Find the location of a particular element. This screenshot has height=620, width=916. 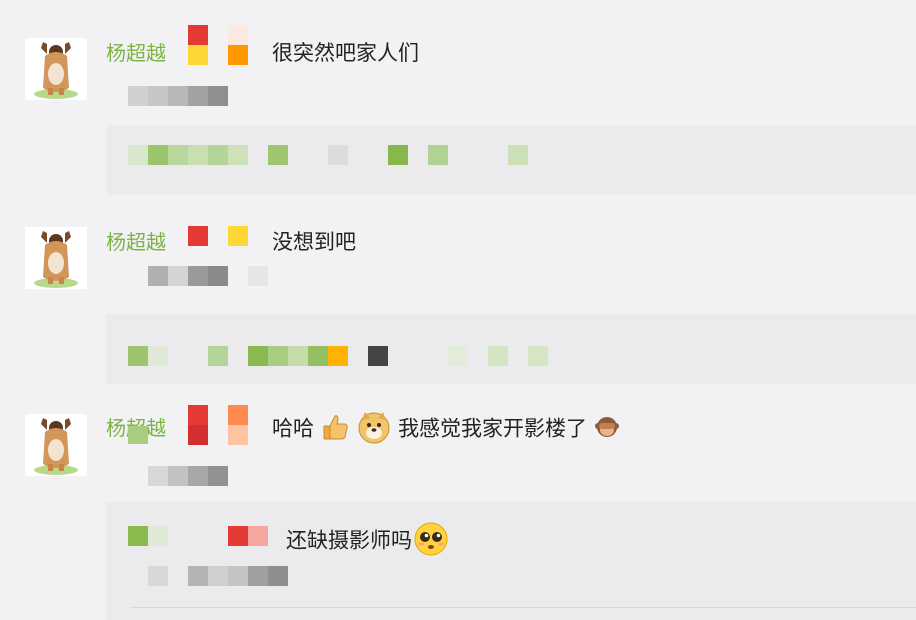

pleading-face-icon is located at coordinates (431, 541).